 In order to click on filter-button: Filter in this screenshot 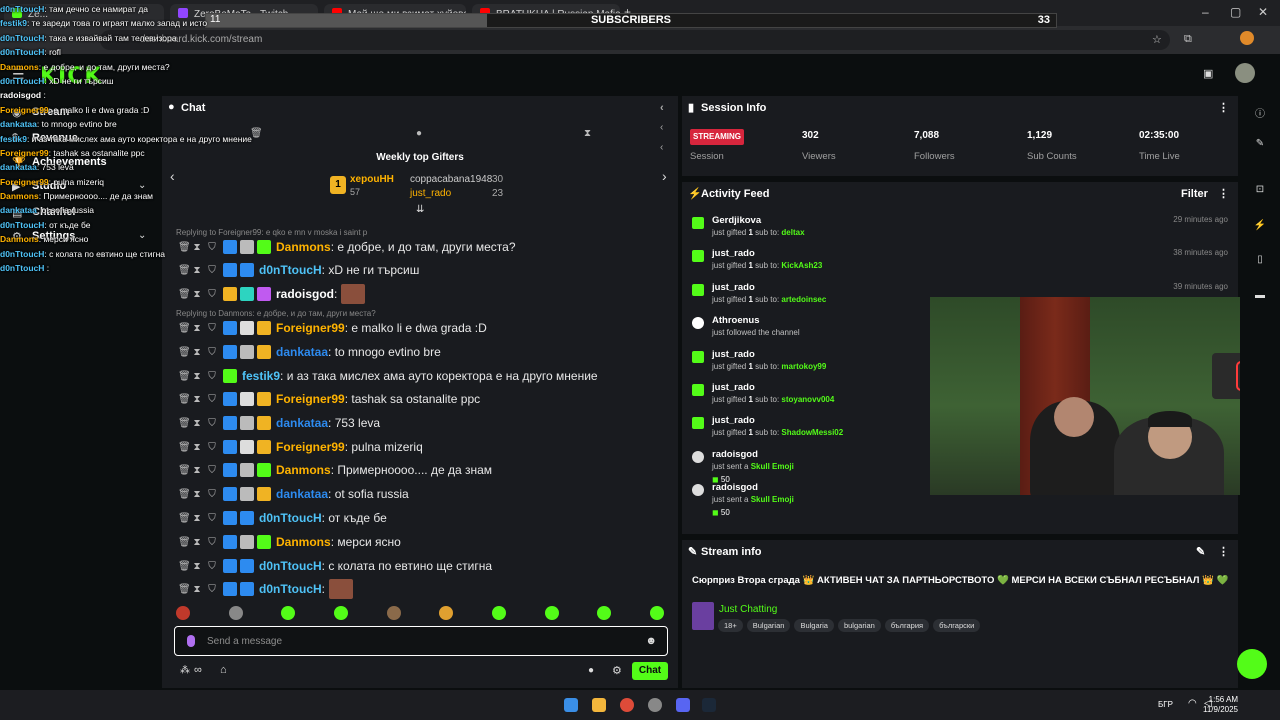, I will do `click(1194, 194)`.